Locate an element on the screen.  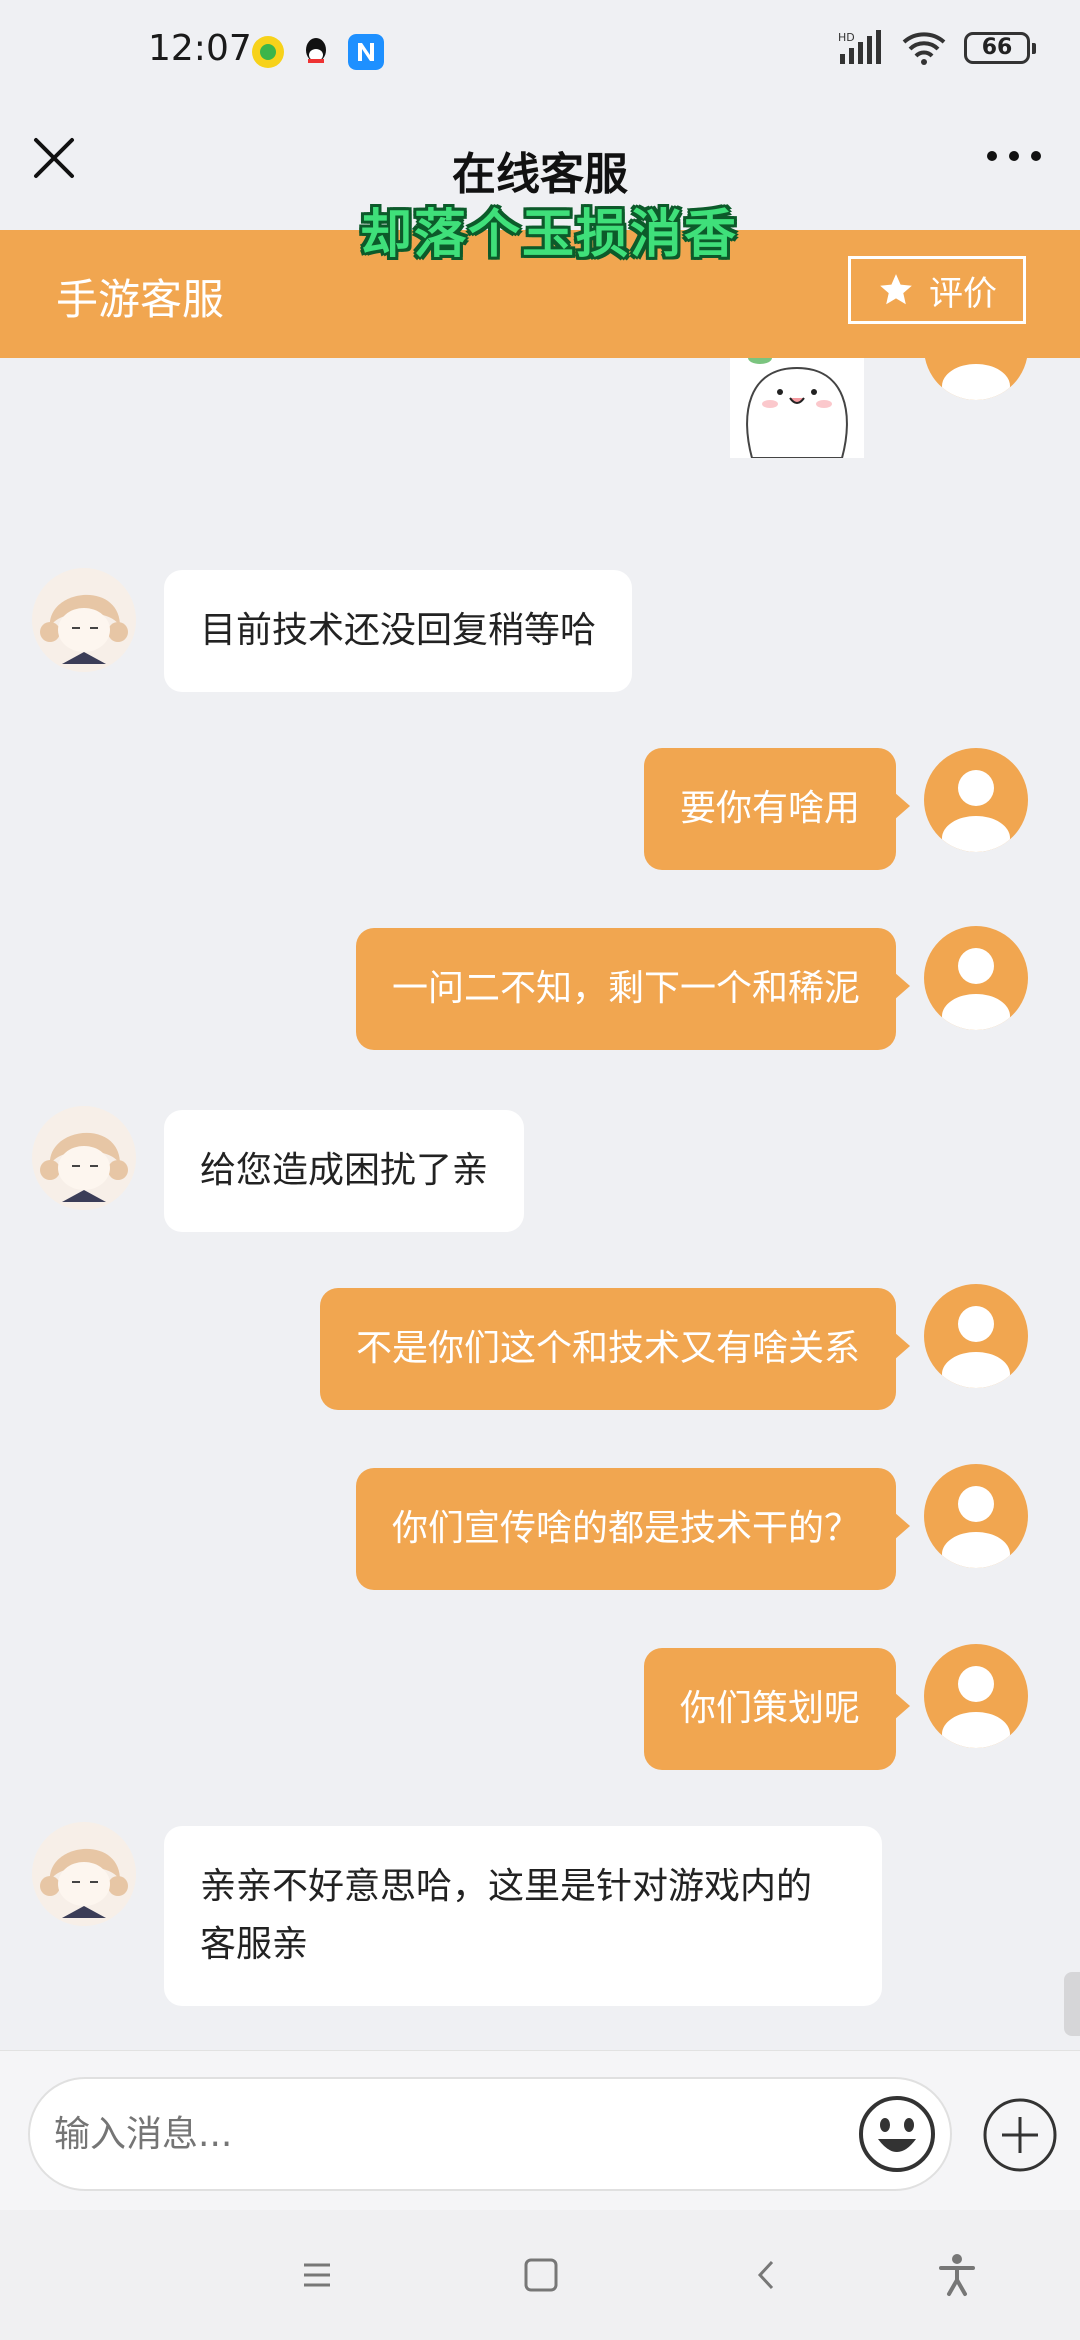
overlay-caption: 却落个玉损消香 is located at coordinates (549, 235).